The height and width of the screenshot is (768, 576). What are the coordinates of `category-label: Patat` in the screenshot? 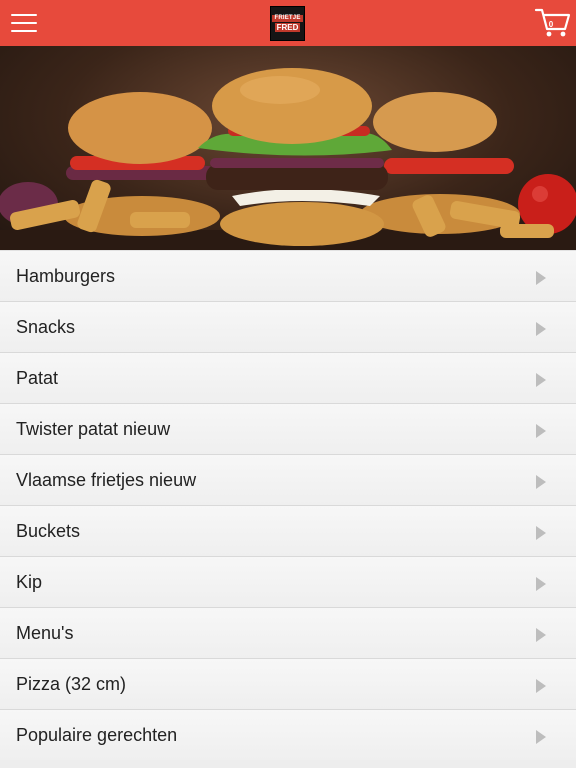 It's located at (37, 378).